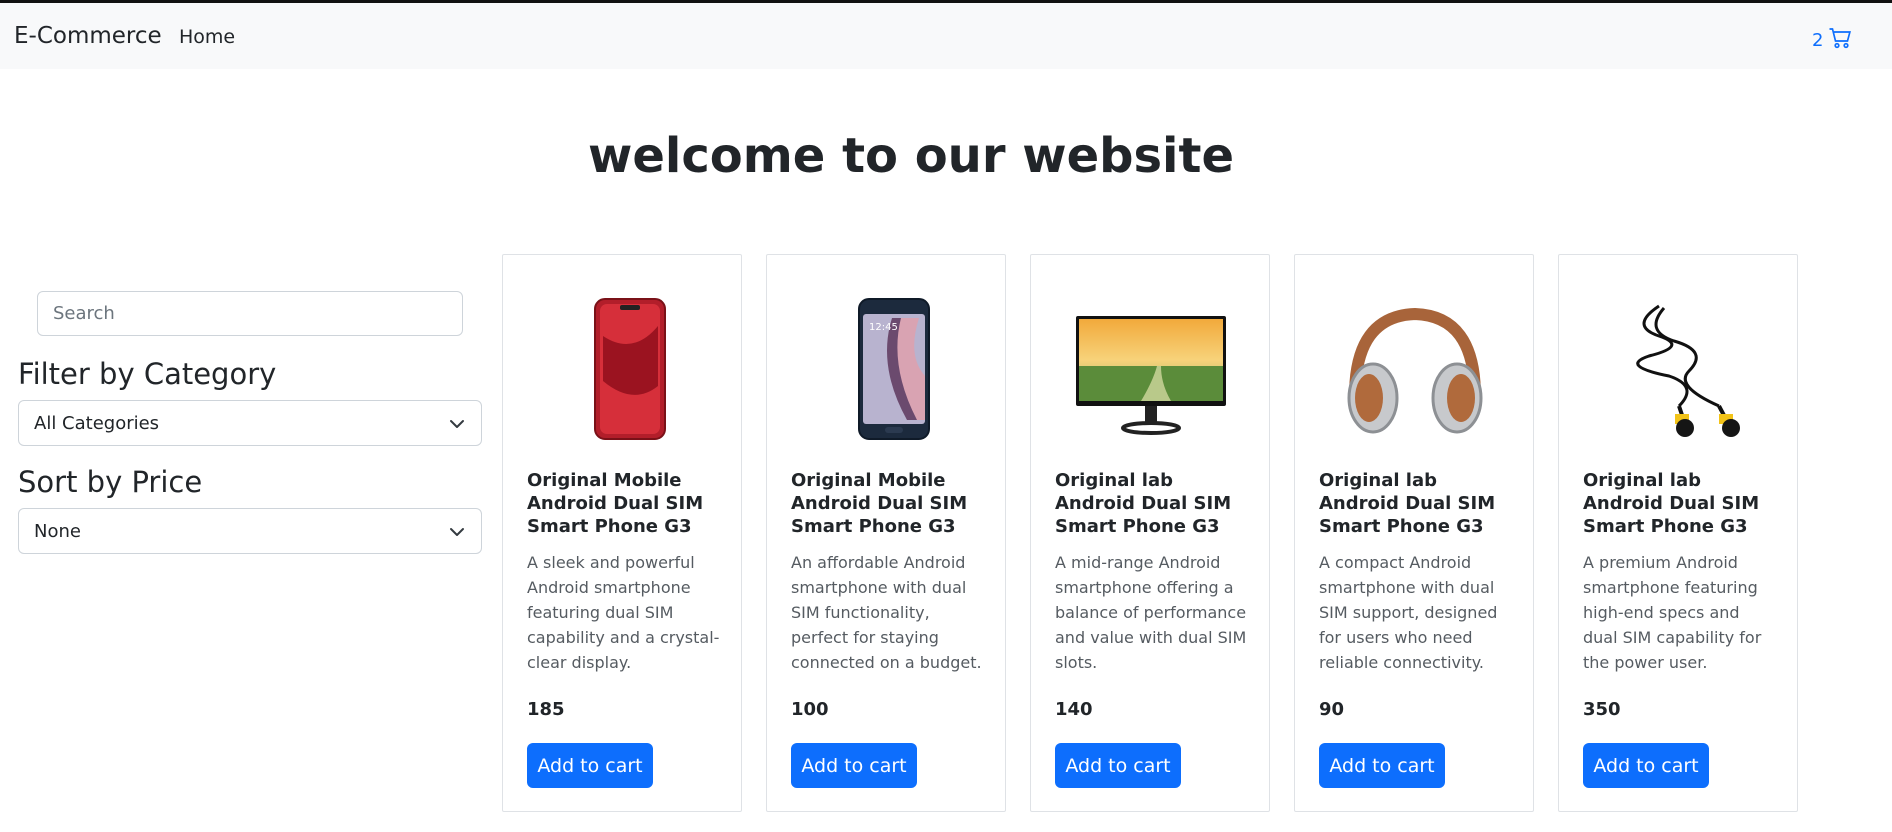  I want to click on category-select-value: All Categories, so click(97, 423).